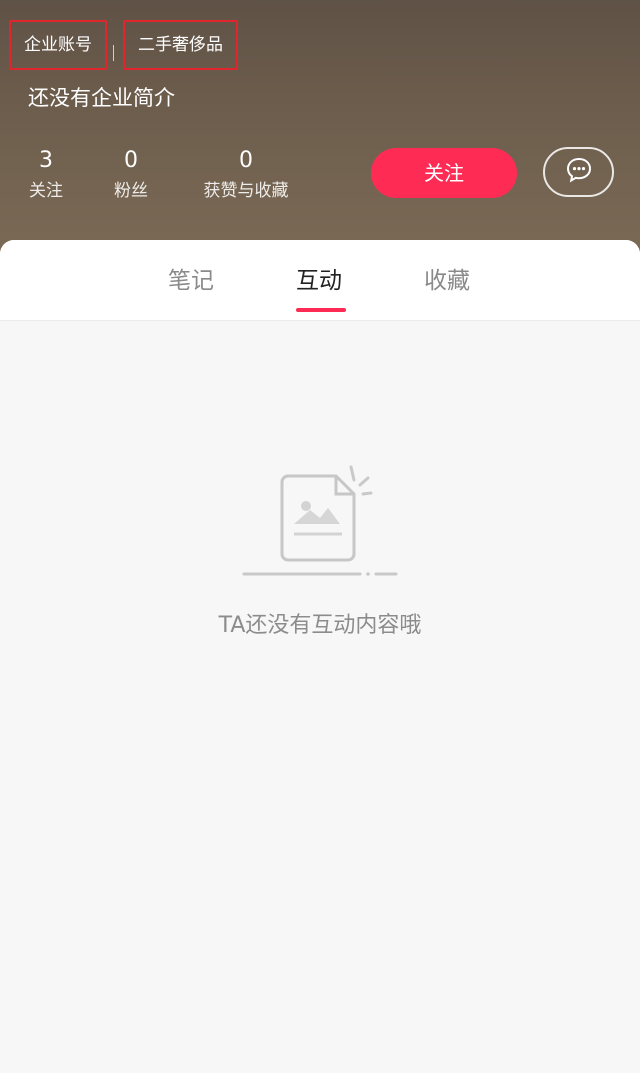 This screenshot has width=640, height=1073. I want to click on message-button, so click(578, 172).